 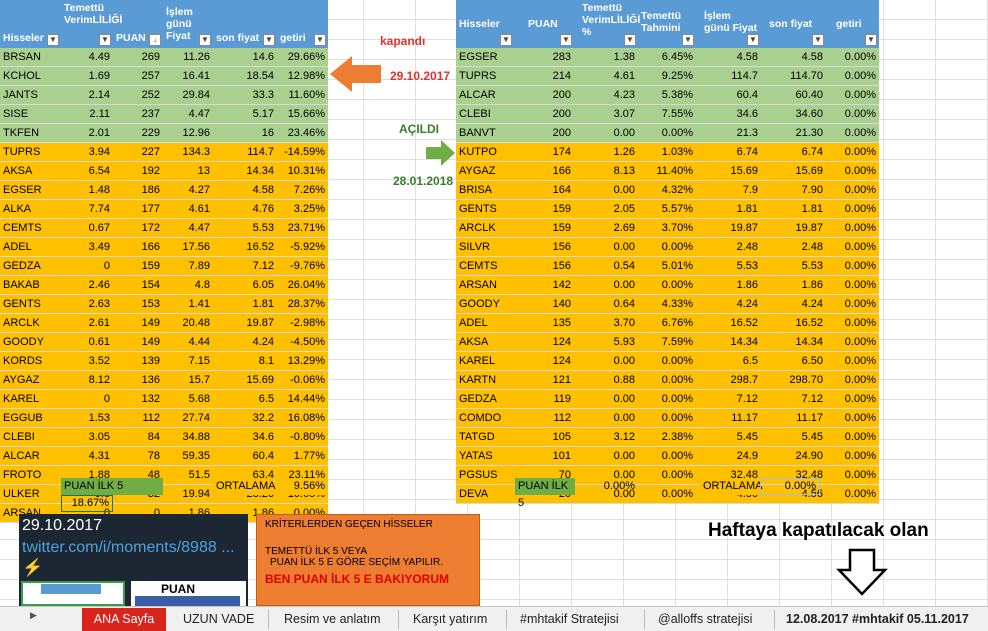 What do you see at coordinates (302, 247) in the screenshot?
I see `table-cell: -5.92%` at bounding box center [302, 247].